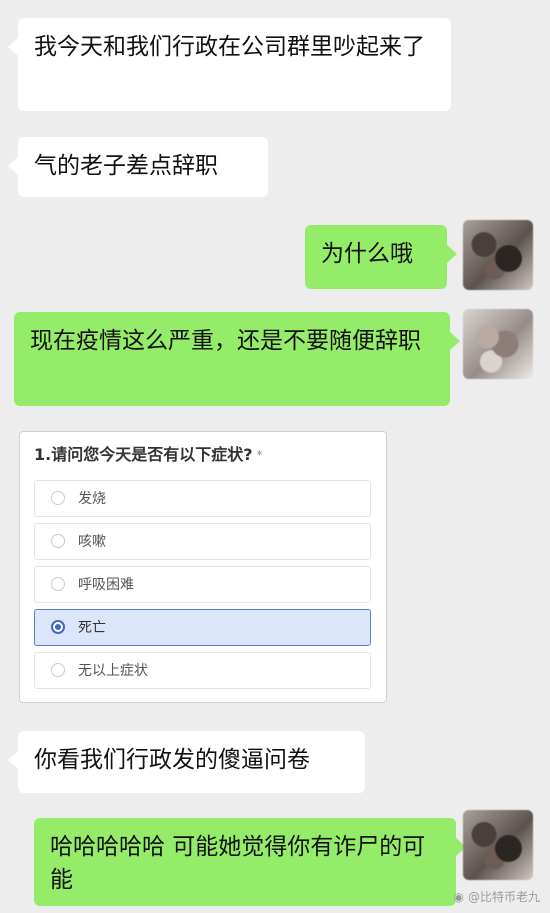  Describe the element at coordinates (202, 670) in the screenshot. I see `survey-option: 无以上症状` at that location.